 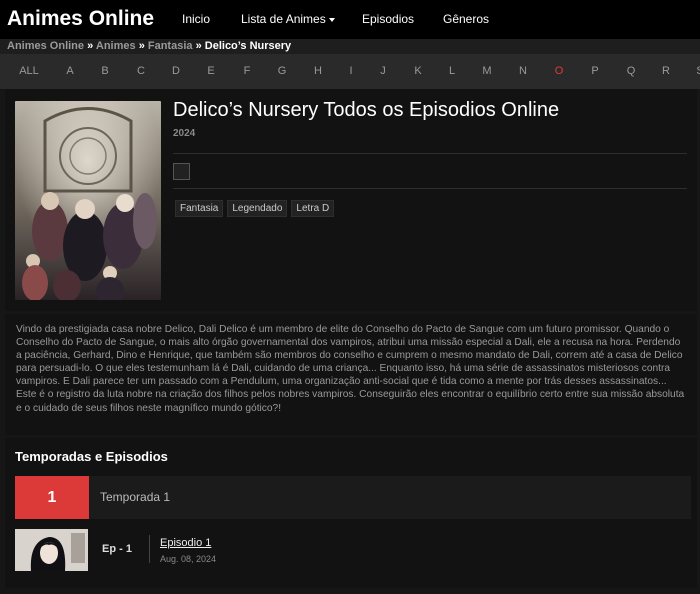 What do you see at coordinates (45, 46) in the screenshot?
I see `breadcrumb-link-home: Animes Online` at bounding box center [45, 46].